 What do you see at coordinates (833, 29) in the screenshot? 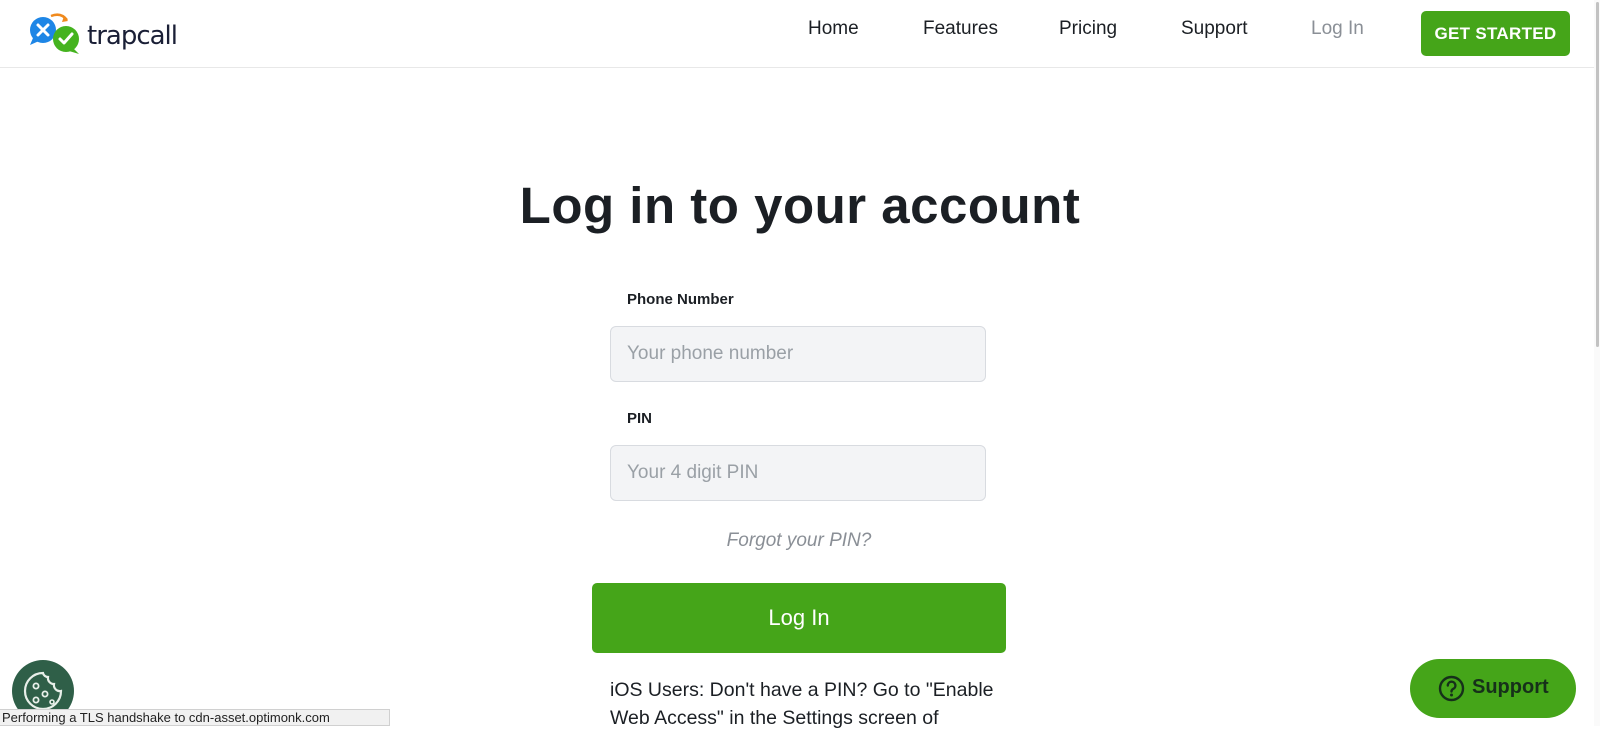
I see `nav-home: Home` at bounding box center [833, 29].